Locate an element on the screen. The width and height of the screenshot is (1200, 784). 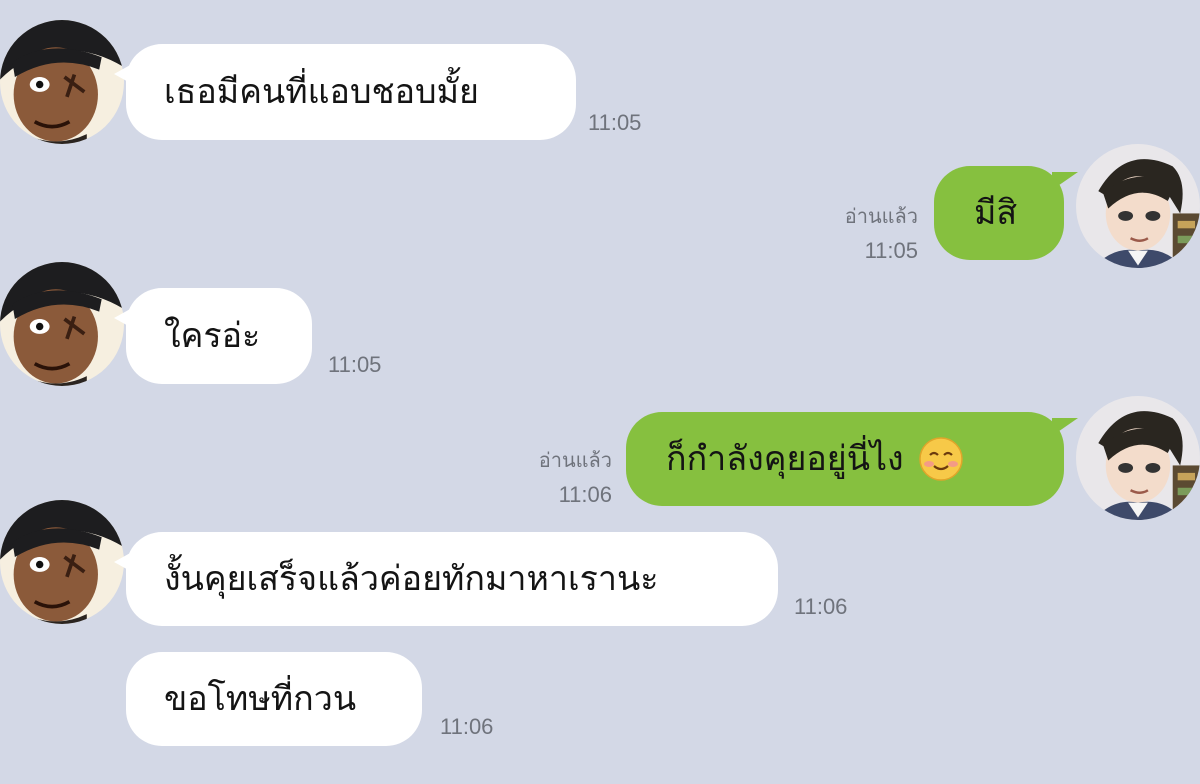
message-bubble-incoming: เธอมีคนที่แอบชอบมั้ย is located at coordinates (345, 92).